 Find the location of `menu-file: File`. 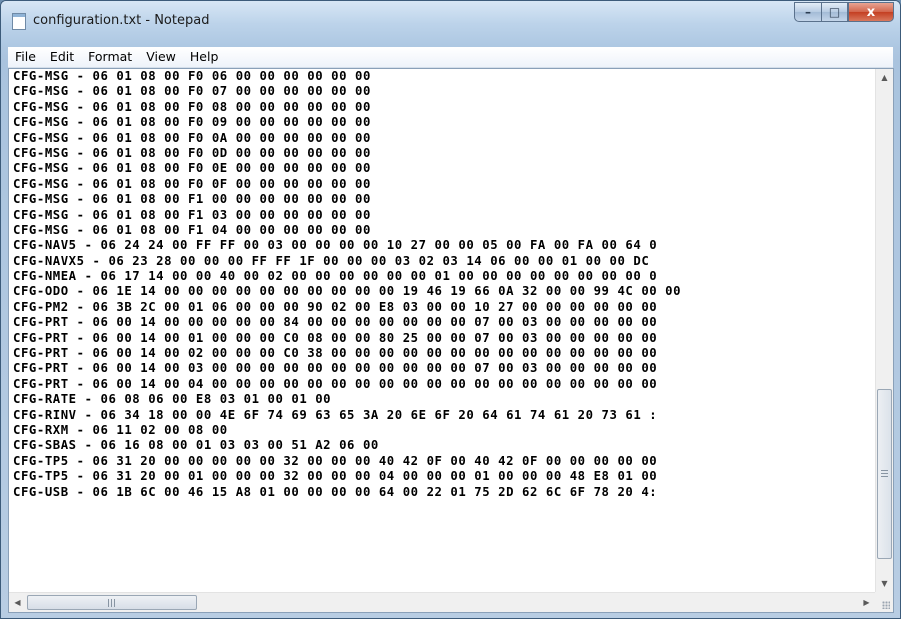

menu-file: File is located at coordinates (25, 57).